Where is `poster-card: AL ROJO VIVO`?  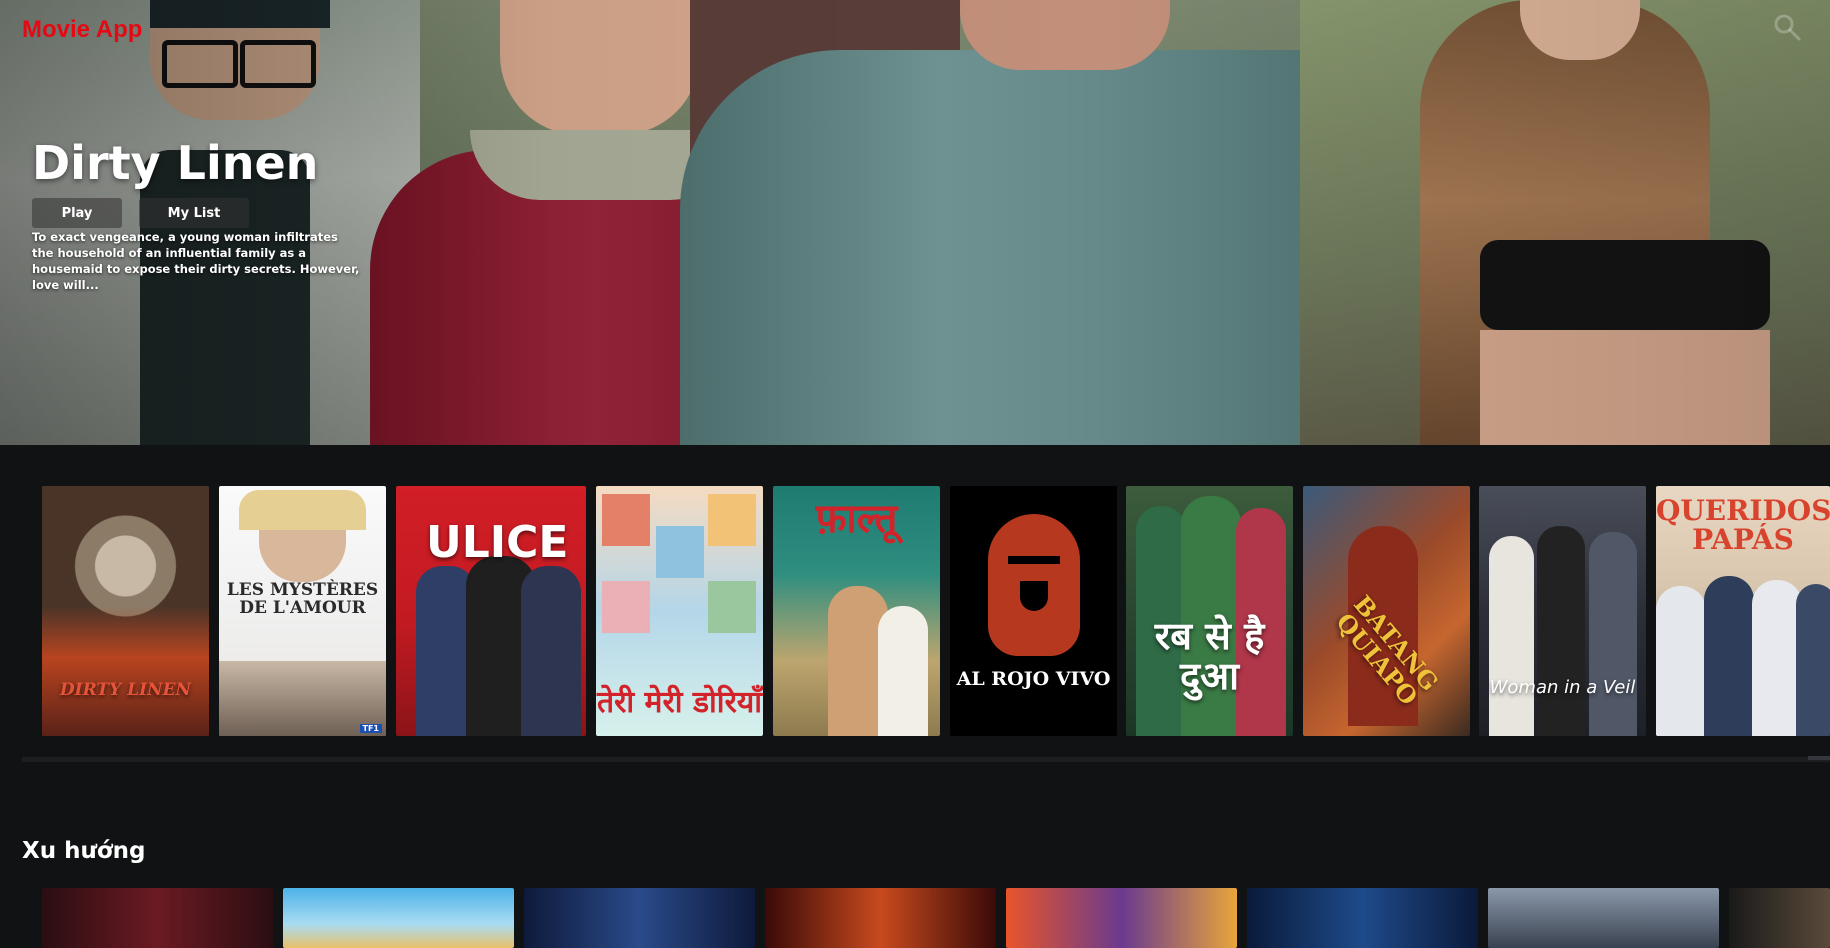 poster-card: AL ROJO VIVO is located at coordinates (1033, 611).